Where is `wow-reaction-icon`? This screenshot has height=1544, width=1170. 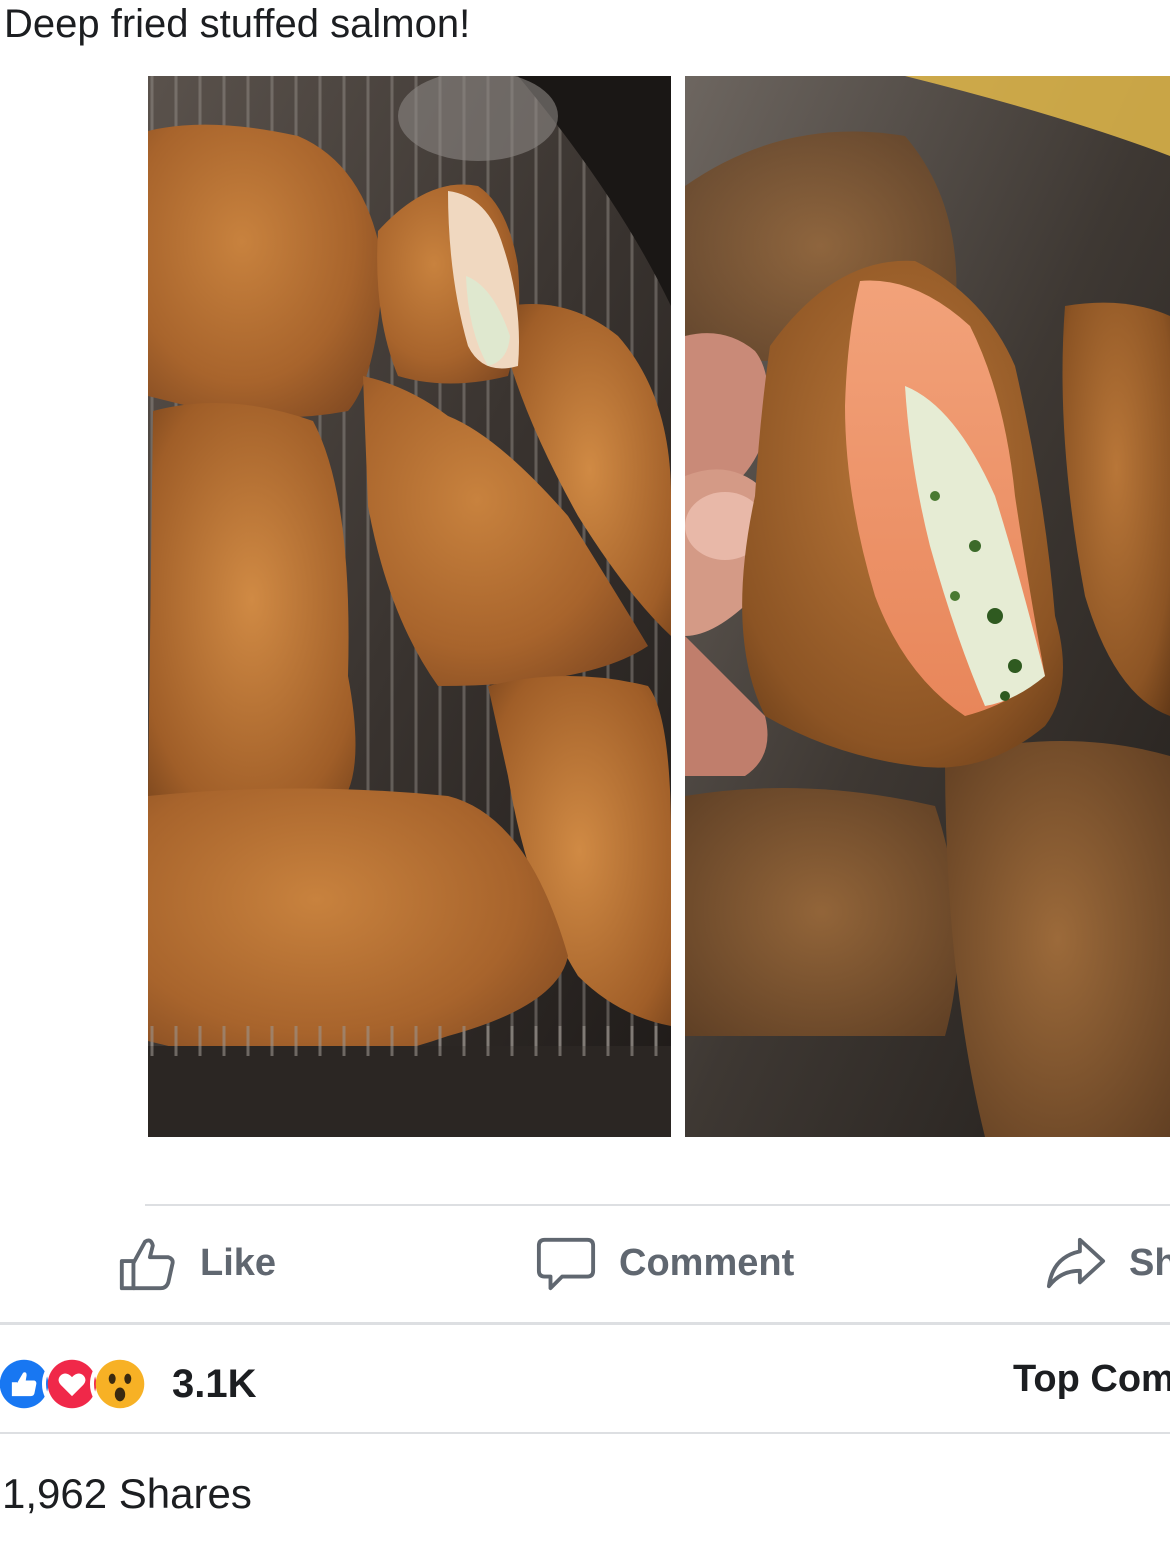 wow-reaction-icon is located at coordinates (120, 1384).